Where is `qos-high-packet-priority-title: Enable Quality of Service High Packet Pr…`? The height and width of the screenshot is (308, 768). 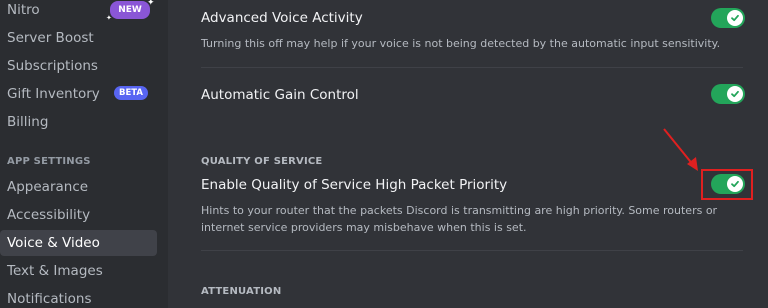 qos-high-packet-priority-title: Enable Quality of Service High Packet Pr… is located at coordinates (354, 185).